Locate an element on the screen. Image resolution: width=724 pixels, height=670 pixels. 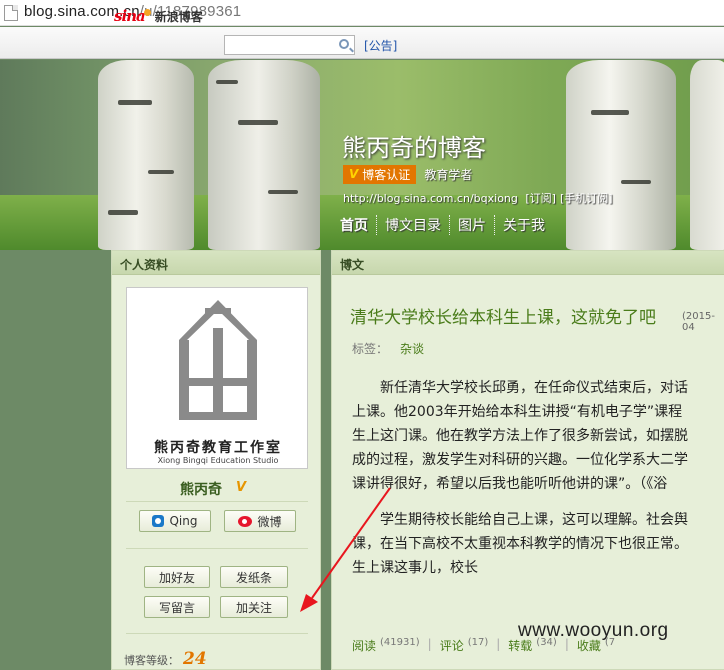
avatar-caption-en: Xiong Bingqi Education Studio is located at coordinates (218, 460).